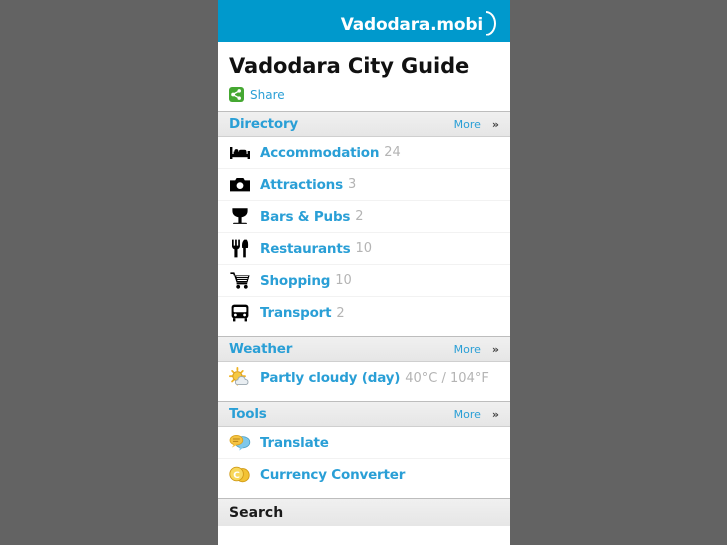 The image size is (727, 545). Describe the element at coordinates (411, 24) in the screenshot. I see `site-logo-text: Vadodara.mobi` at that location.